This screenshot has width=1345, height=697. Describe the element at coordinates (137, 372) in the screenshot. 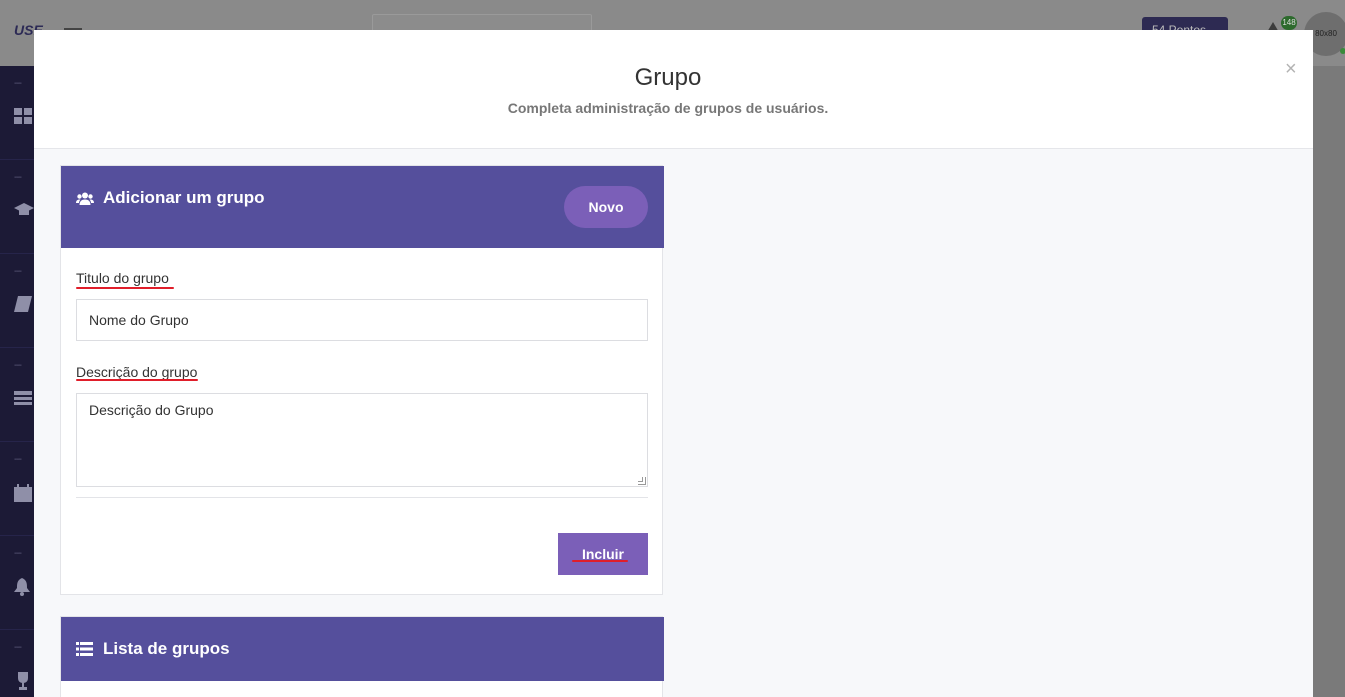

I see `group-description-label: Descrição do grupo` at that location.